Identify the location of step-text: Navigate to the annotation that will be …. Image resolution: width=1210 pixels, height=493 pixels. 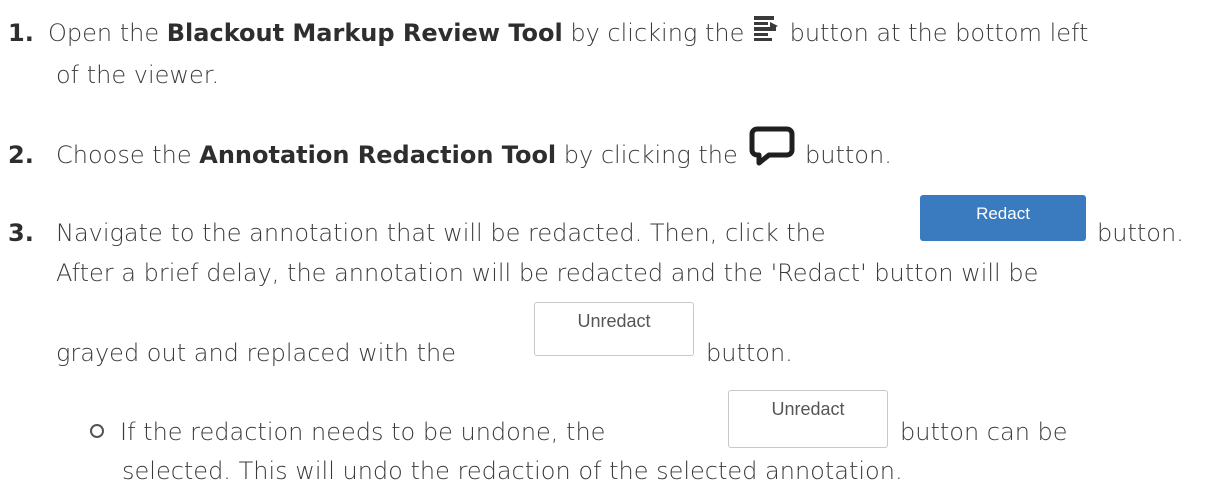
(441, 233).